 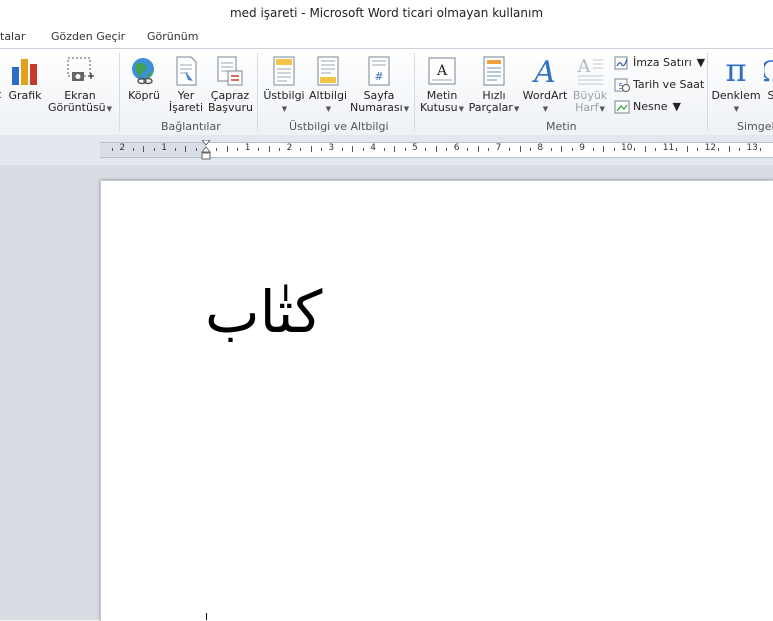 What do you see at coordinates (88, 36) in the screenshot?
I see `tab-review: Gözden Geçir` at bounding box center [88, 36].